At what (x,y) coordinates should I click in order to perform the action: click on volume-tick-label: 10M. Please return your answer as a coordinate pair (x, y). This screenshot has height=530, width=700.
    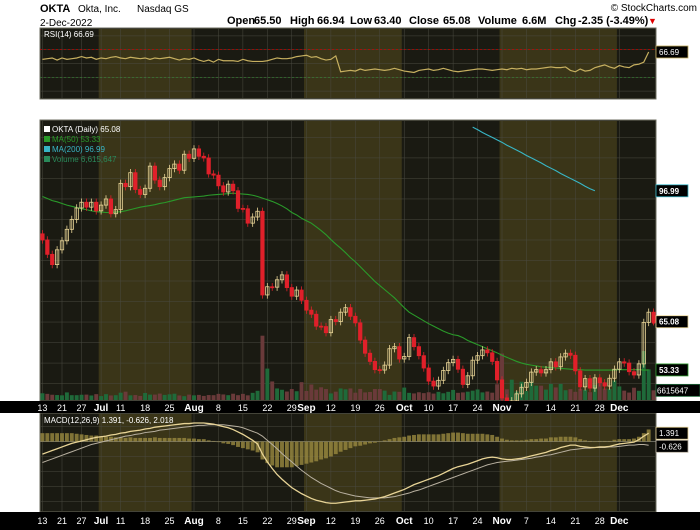
    Looking at the image, I should click on (13, 385).